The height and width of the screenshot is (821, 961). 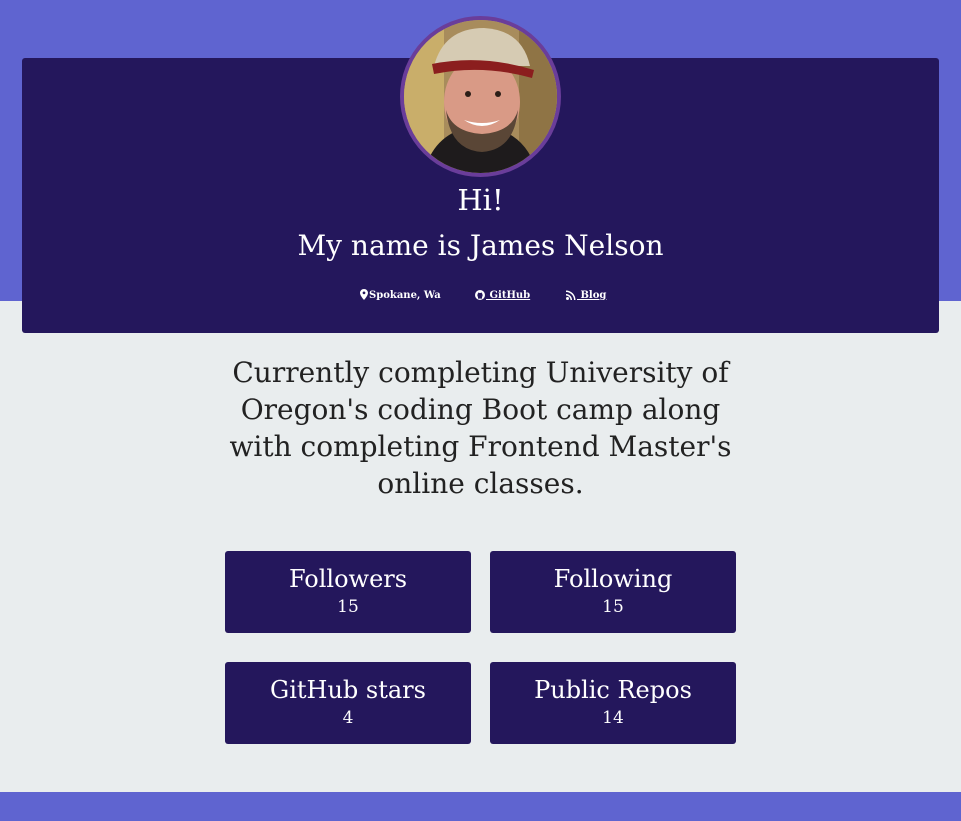 What do you see at coordinates (613, 607) in the screenshot?
I see `following-count: 15` at bounding box center [613, 607].